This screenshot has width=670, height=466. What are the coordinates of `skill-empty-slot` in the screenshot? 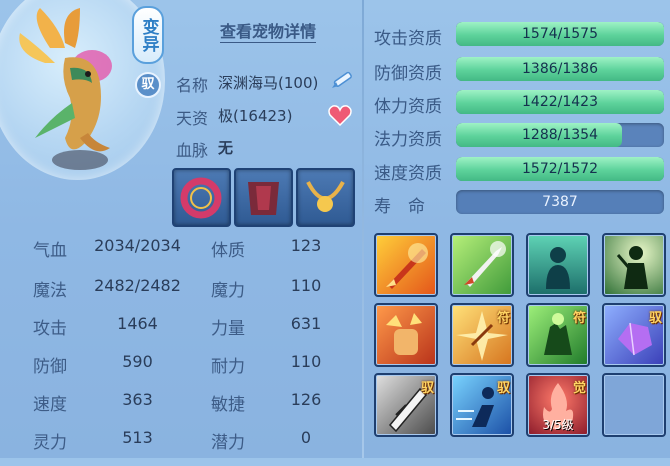 It's located at (634, 405).